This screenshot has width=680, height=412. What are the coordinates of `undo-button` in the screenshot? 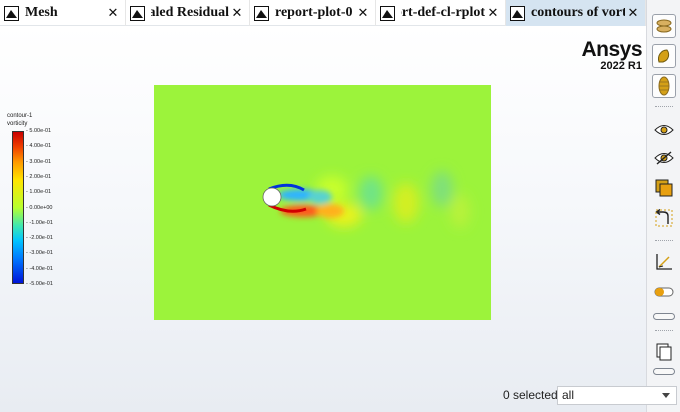 It's located at (664, 218).